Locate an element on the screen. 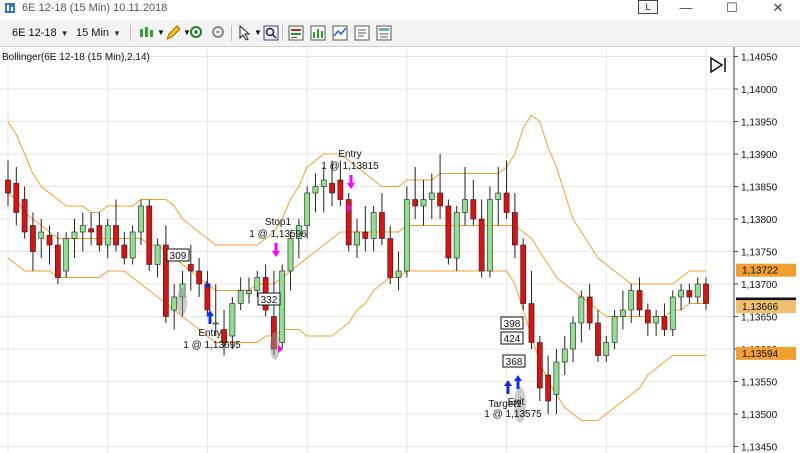 Image resolution: width=800 pixels, height=453 pixels. close-icon: ✕ is located at coordinates (778, 8).